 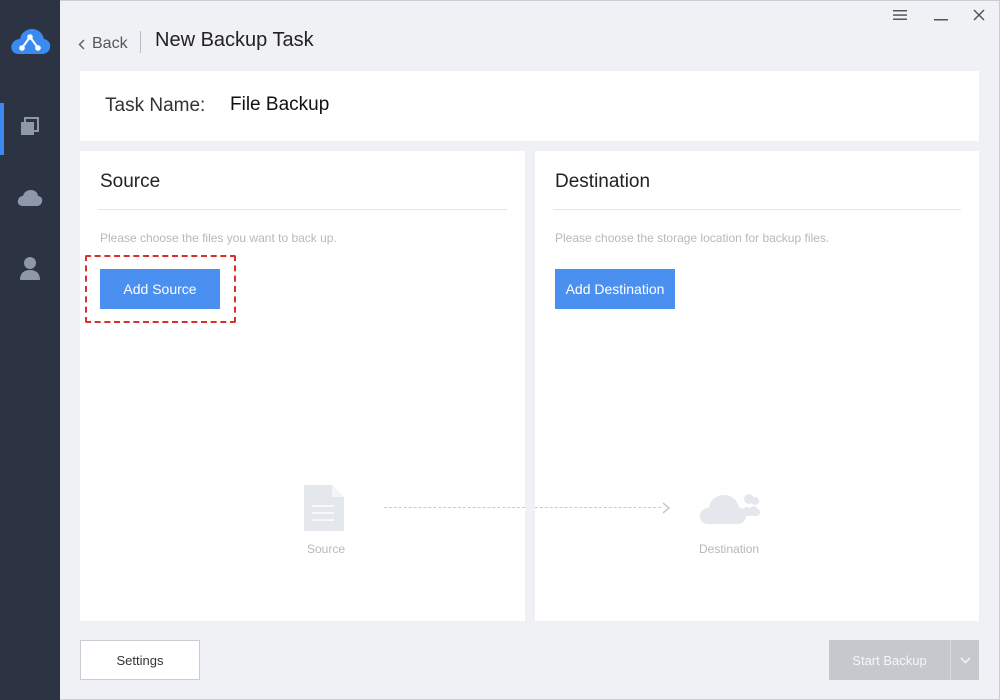 What do you see at coordinates (603, 181) in the screenshot?
I see `destination-title: Destination` at bounding box center [603, 181].